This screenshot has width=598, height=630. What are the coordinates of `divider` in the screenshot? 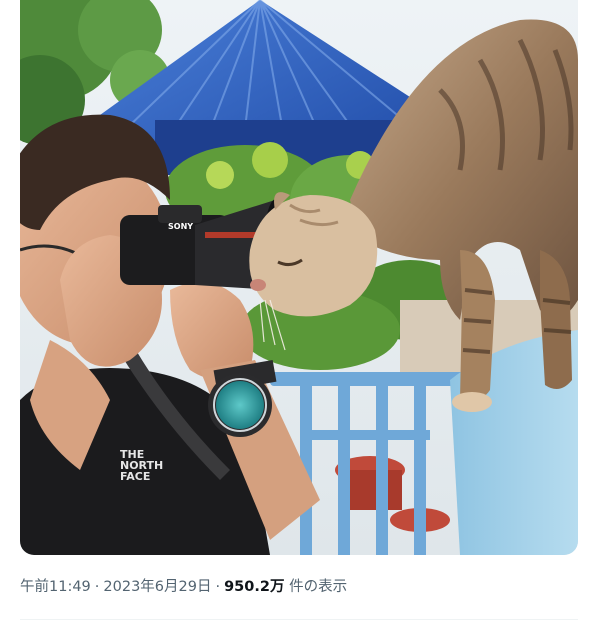 It's located at (299, 619).